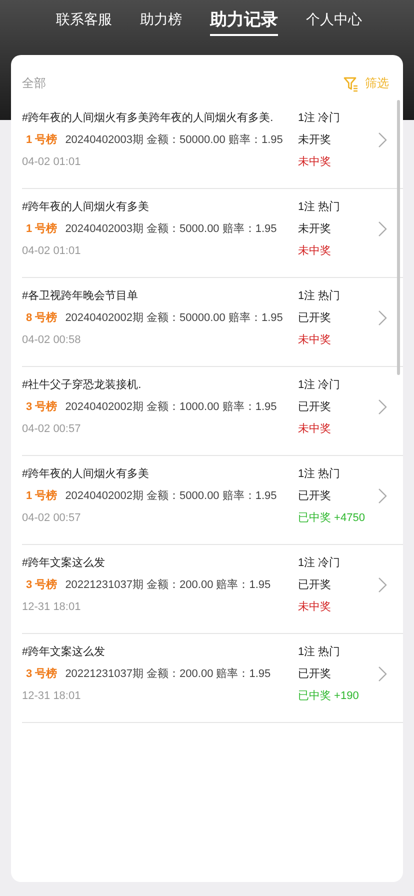 This screenshot has width=414, height=896. I want to click on scope-label: 全部, so click(34, 83).